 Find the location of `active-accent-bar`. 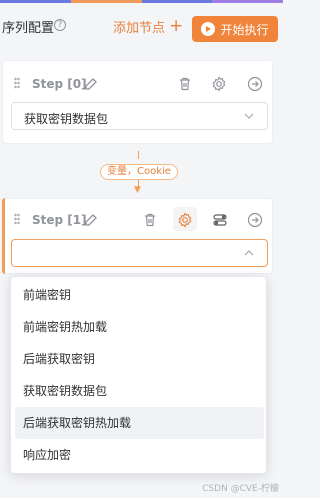

active-accent-bar is located at coordinates (3, 236).